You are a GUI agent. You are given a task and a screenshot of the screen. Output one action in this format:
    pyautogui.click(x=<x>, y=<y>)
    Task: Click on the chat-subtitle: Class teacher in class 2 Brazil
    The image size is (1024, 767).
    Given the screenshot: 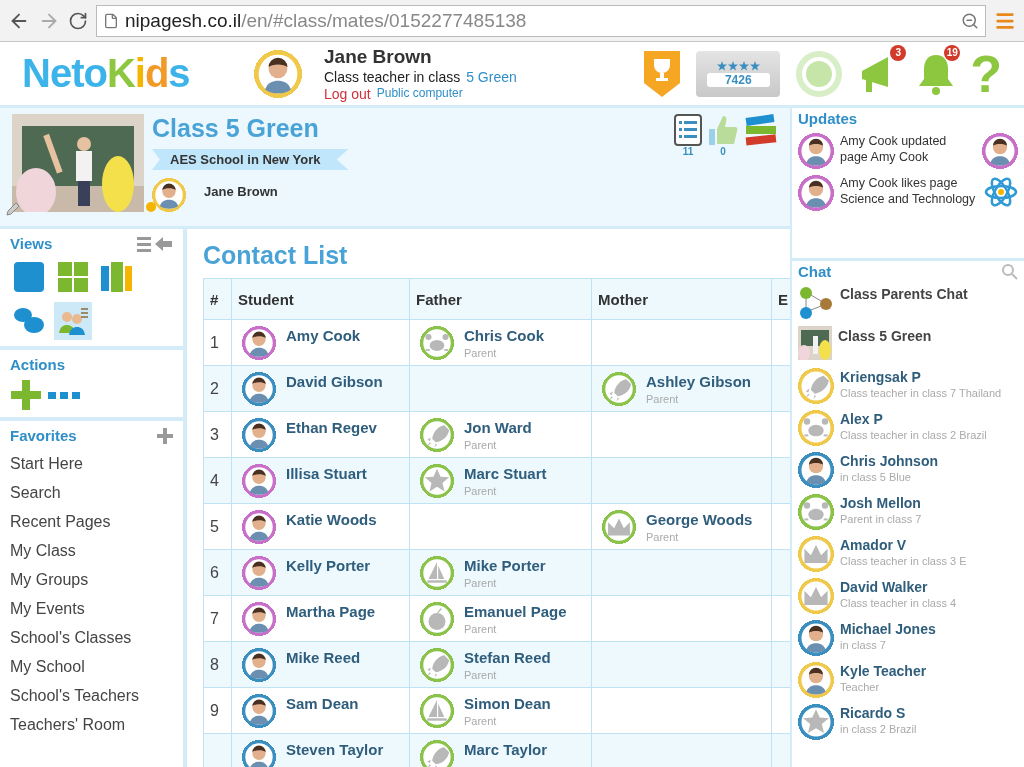 What is the action you would take?
    pyautogui.click(x=913, y=435)
    